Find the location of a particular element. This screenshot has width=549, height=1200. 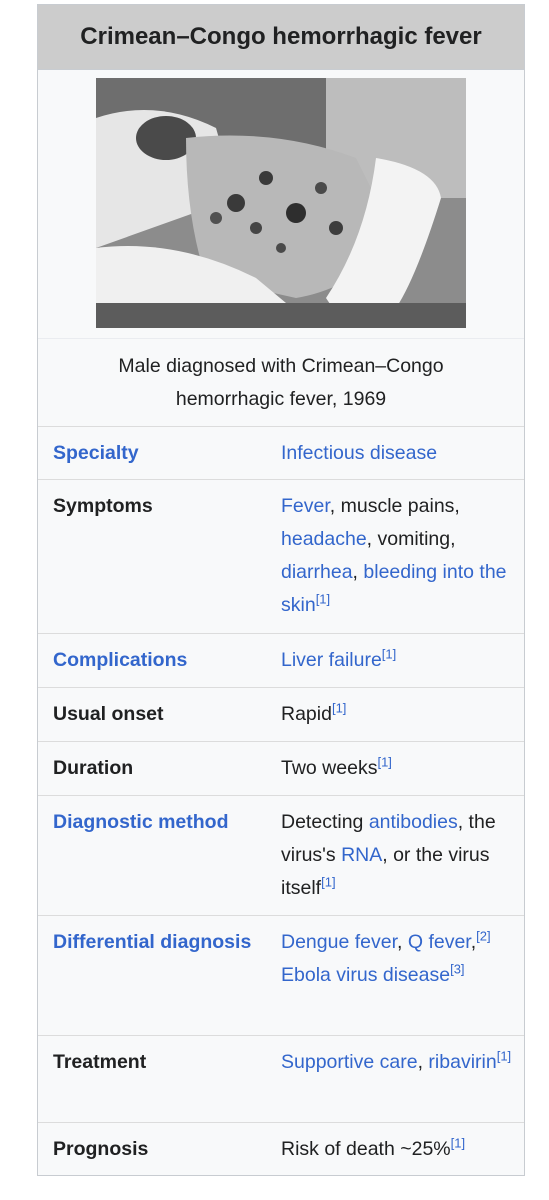

row-onset: Usual onset Rapid[1] is located at coordinates (281, 715).